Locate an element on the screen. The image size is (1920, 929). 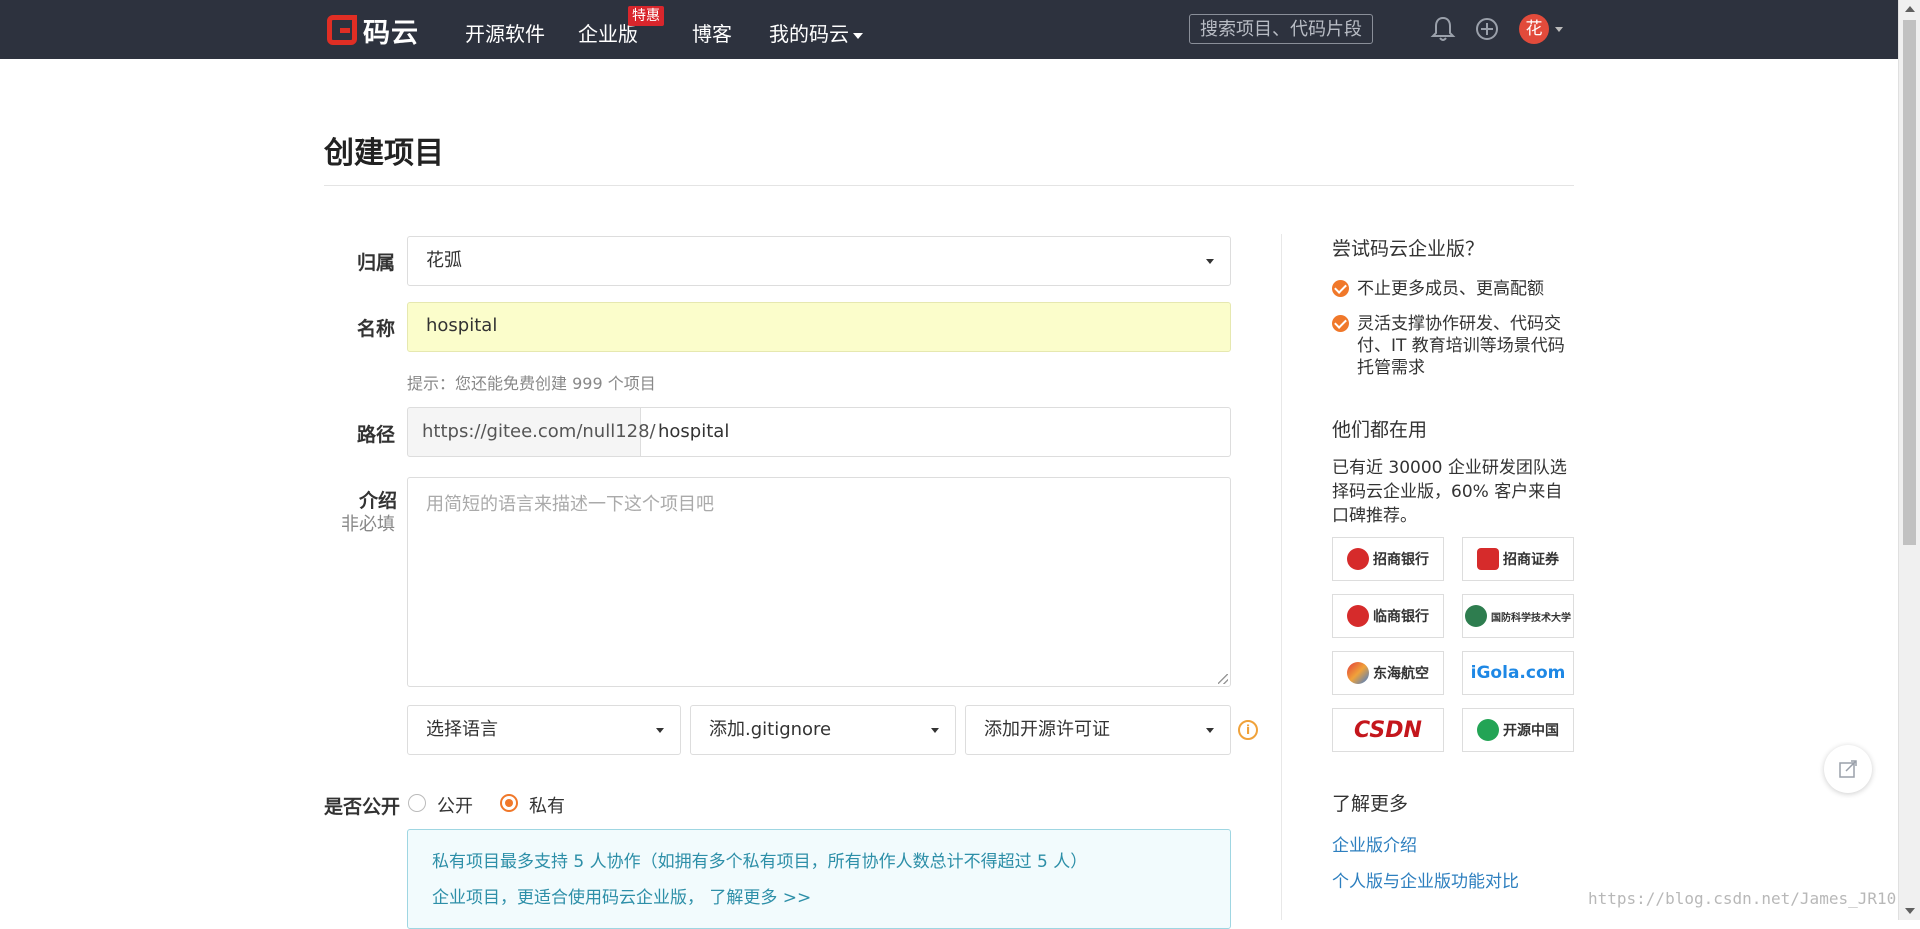
nav-my-gitee: 我的码云 is located at coordinates (816, 32).